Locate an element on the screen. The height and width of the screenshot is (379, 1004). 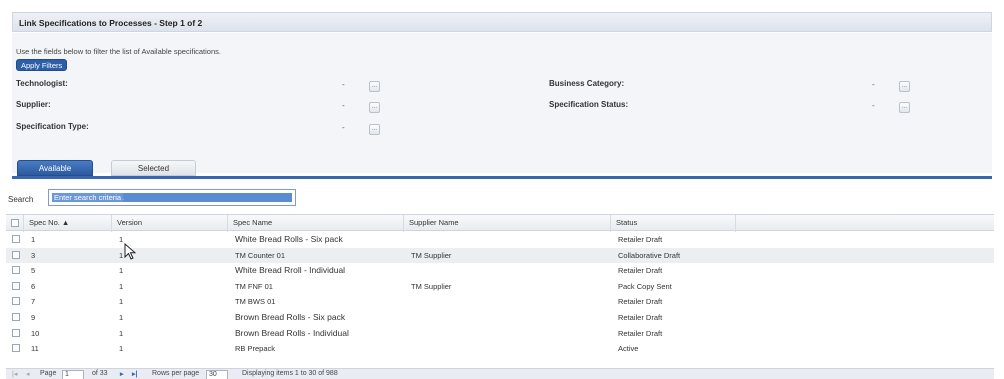
spec-type-value: - is located at coordinates (343, 127).